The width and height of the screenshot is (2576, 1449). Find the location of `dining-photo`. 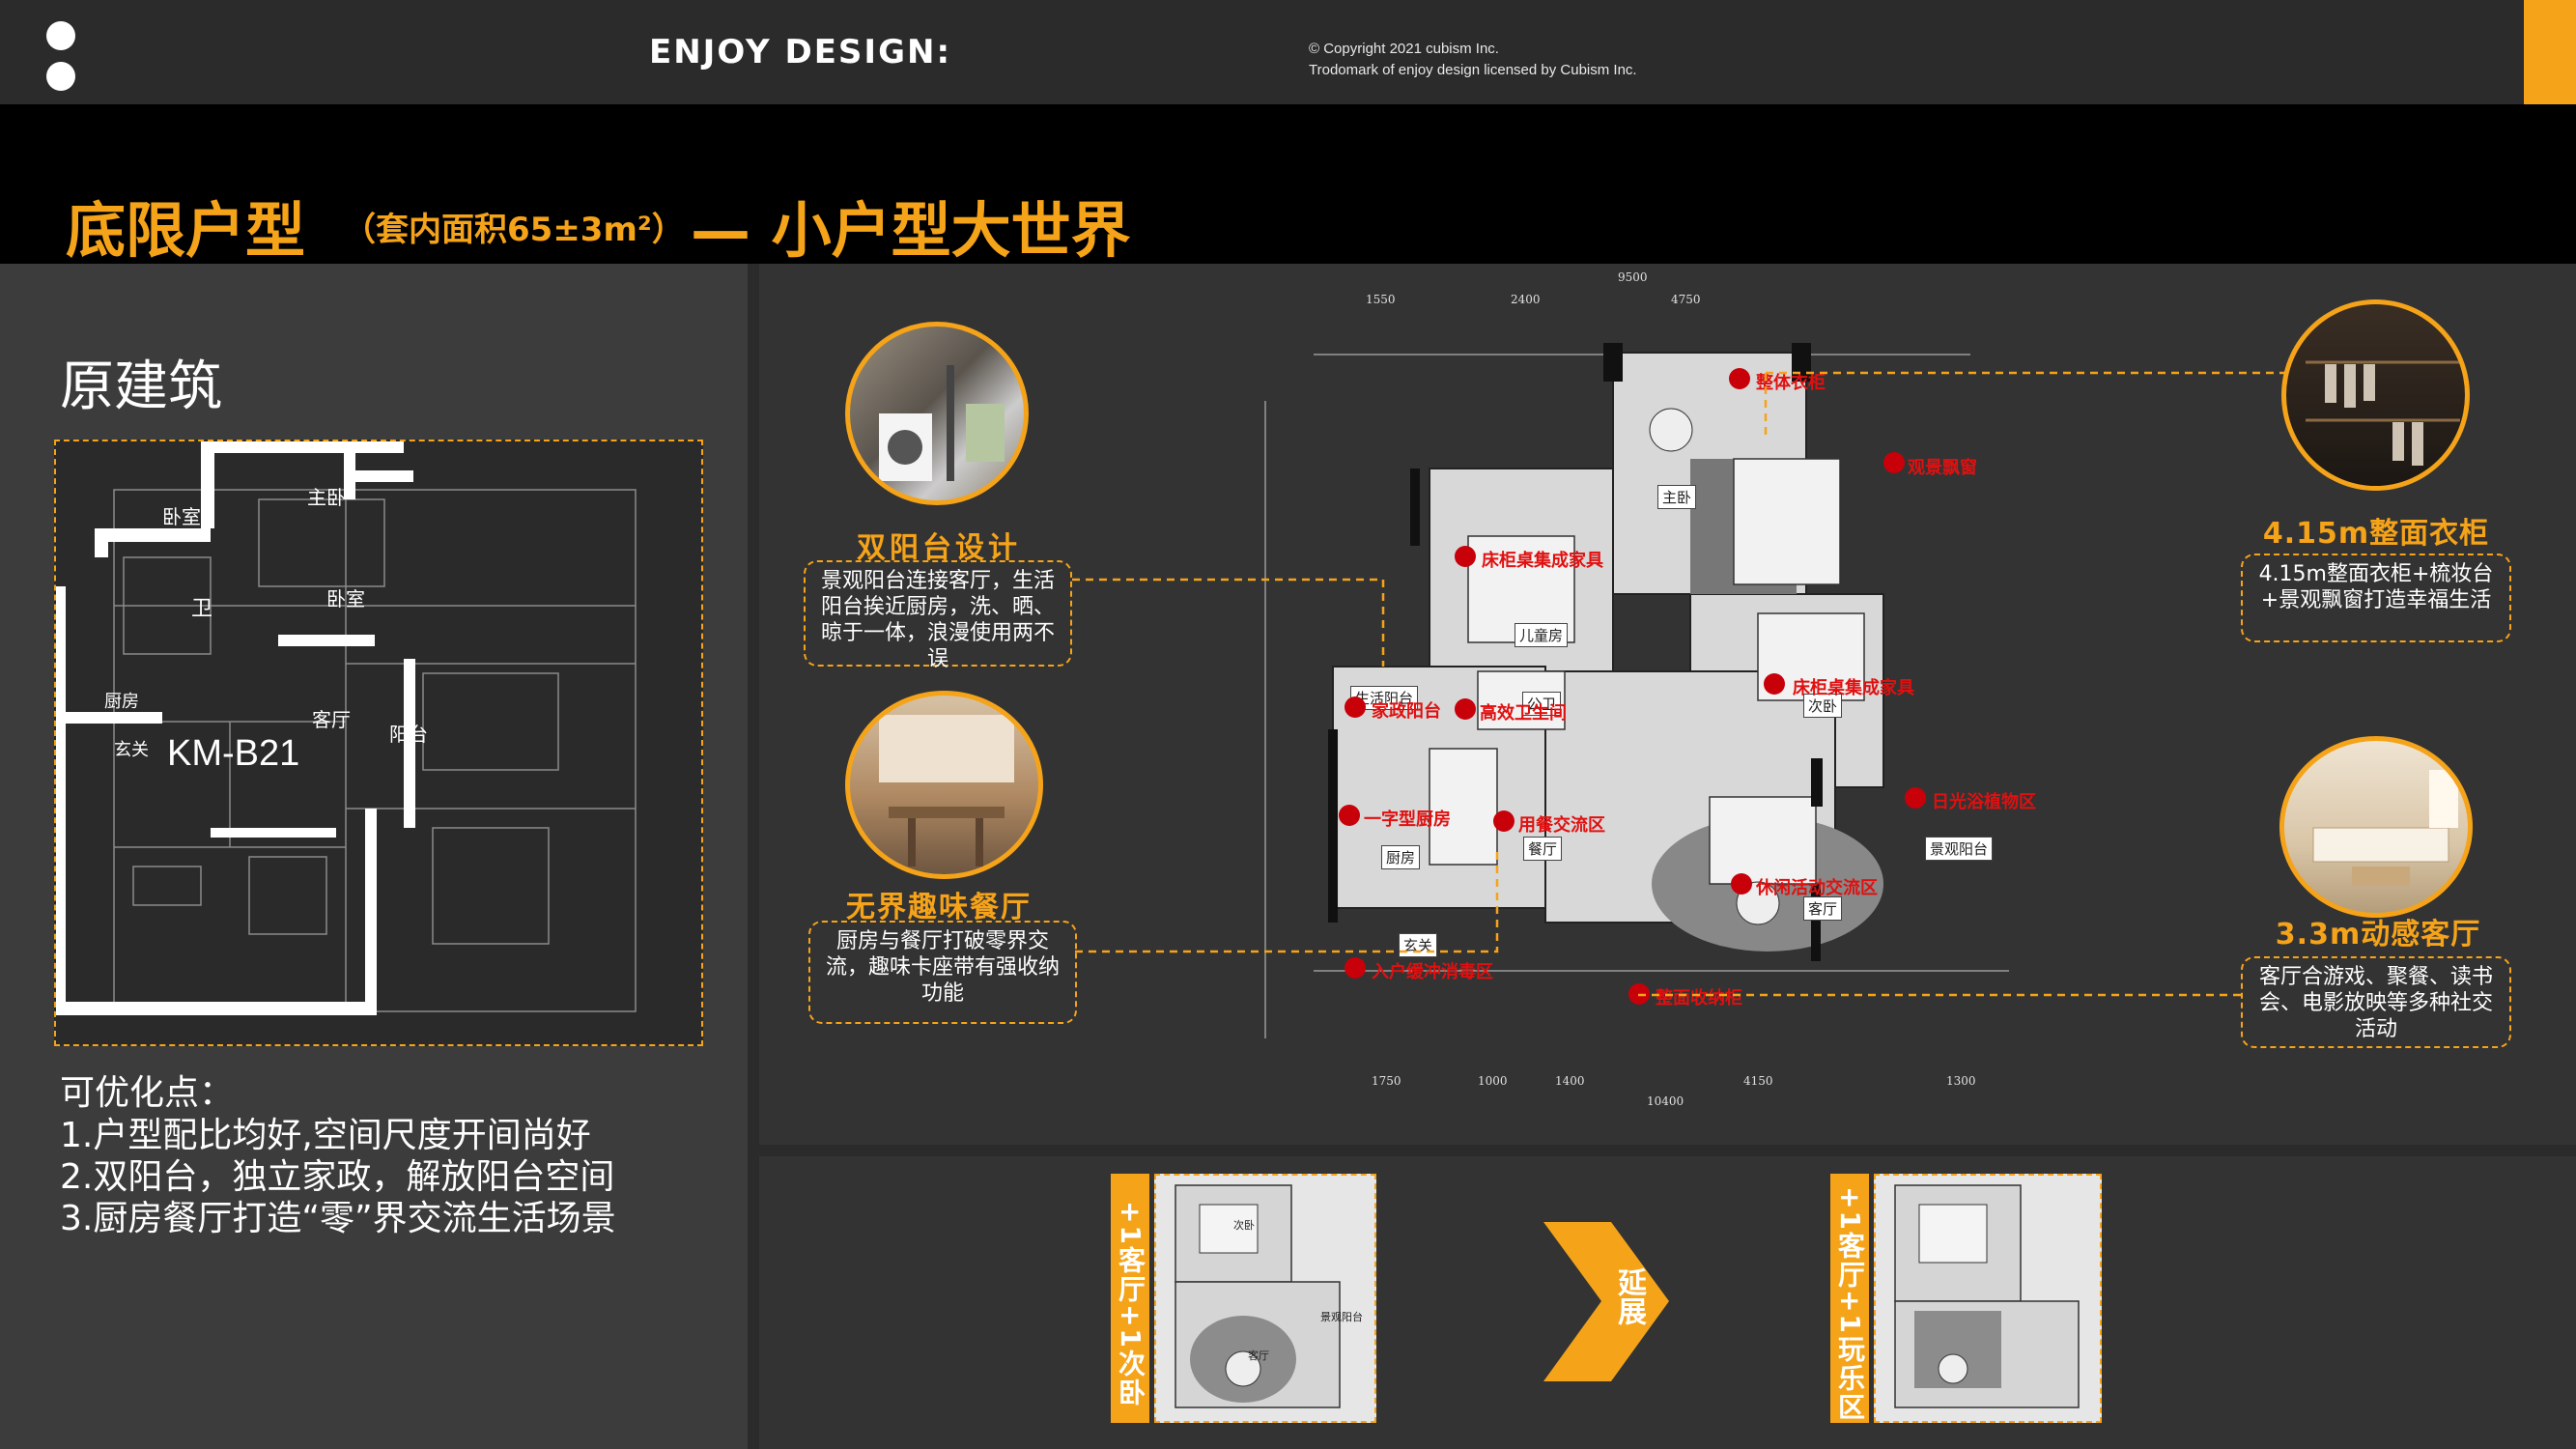

dining-photo is located at coordinates (944, 785).